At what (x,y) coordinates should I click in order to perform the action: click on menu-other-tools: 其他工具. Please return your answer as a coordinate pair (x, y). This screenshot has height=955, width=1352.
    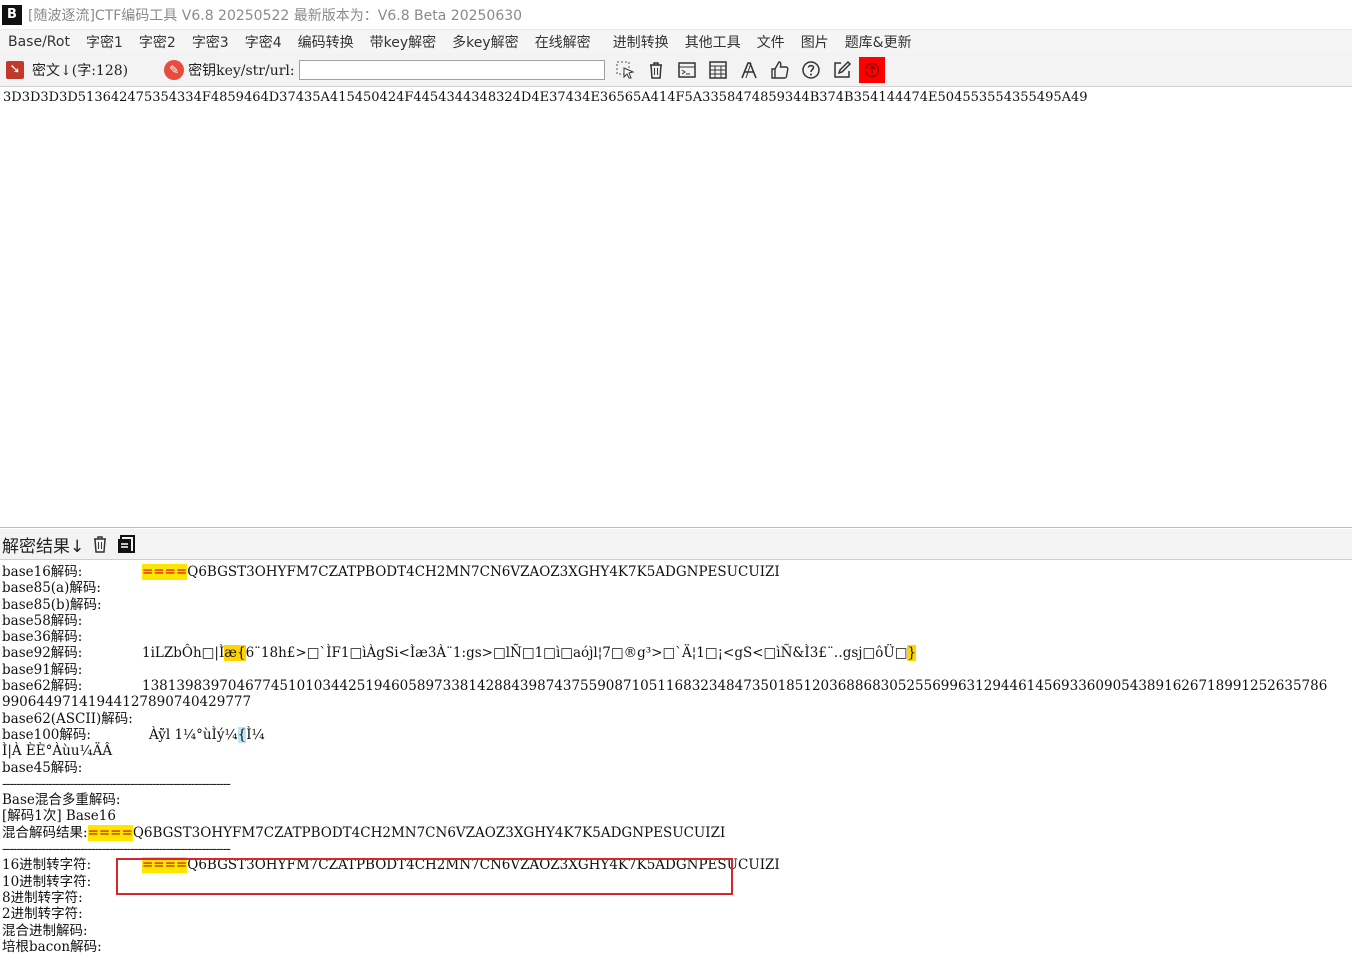
    Looking at the image, I should click on (713, 42).